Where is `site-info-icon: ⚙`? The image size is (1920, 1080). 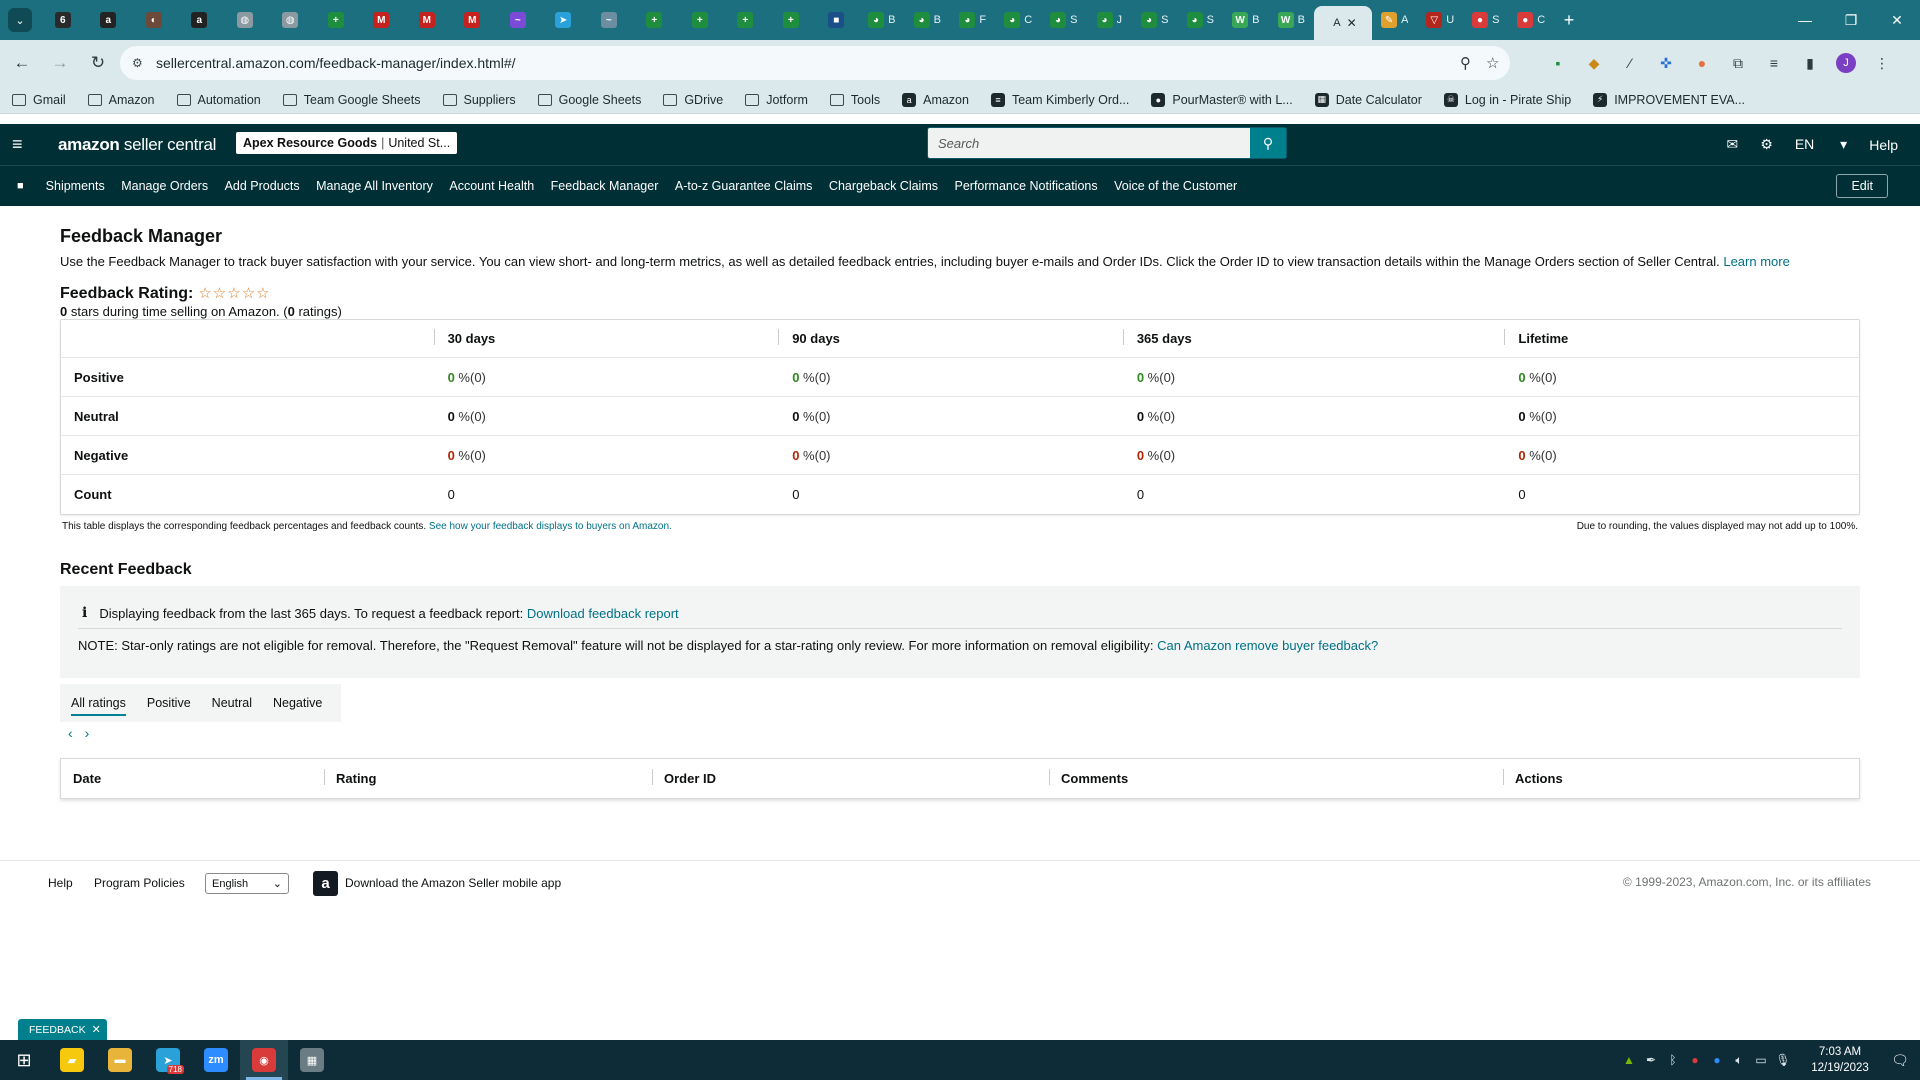 site-info-icon: ⚙ is located at coordinates (142, 63).